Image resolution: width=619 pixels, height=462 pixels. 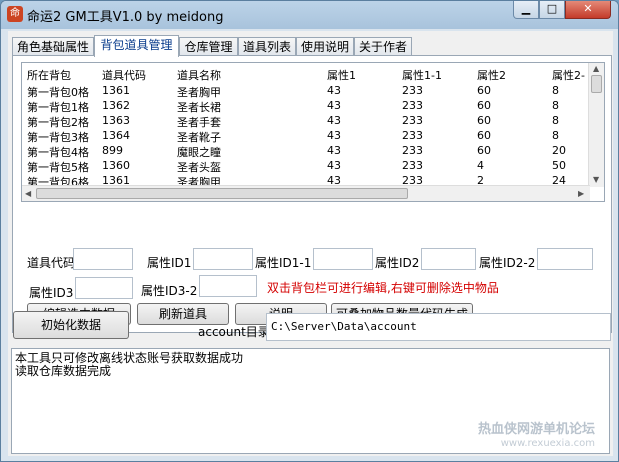 What do you see at coordinates (596, 125) in the screenshot?
I see `vertical-scrollbar: ▲ ▼` at bounding box center [596, 125].